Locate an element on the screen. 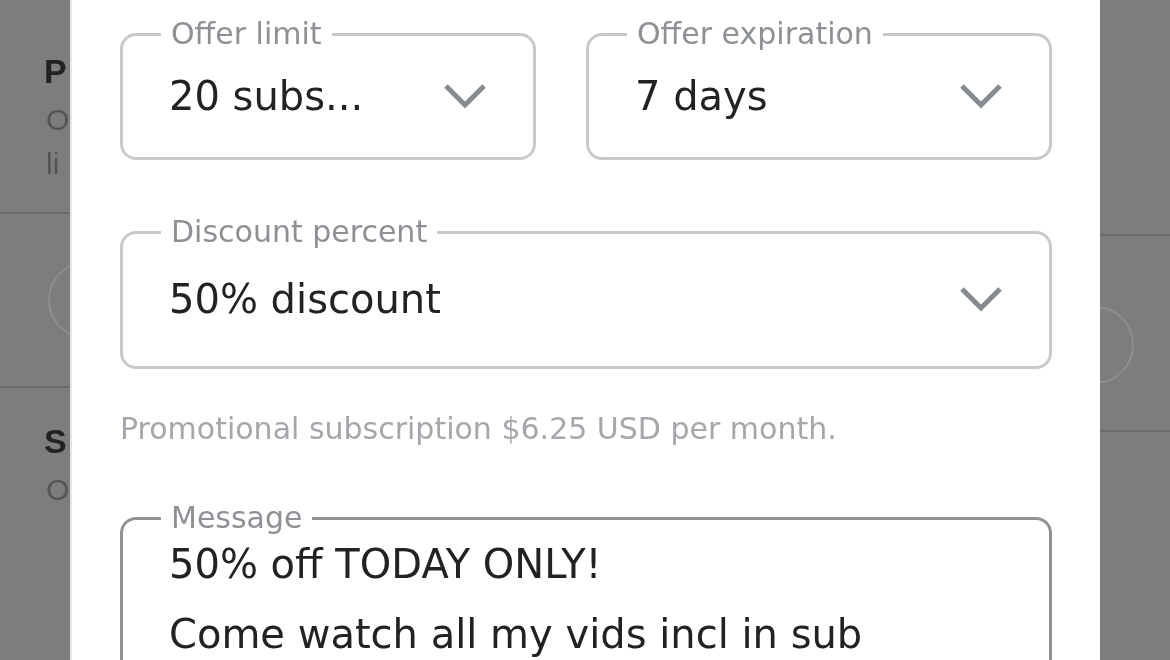  page-heading: S is located at coordinates (55, 441).